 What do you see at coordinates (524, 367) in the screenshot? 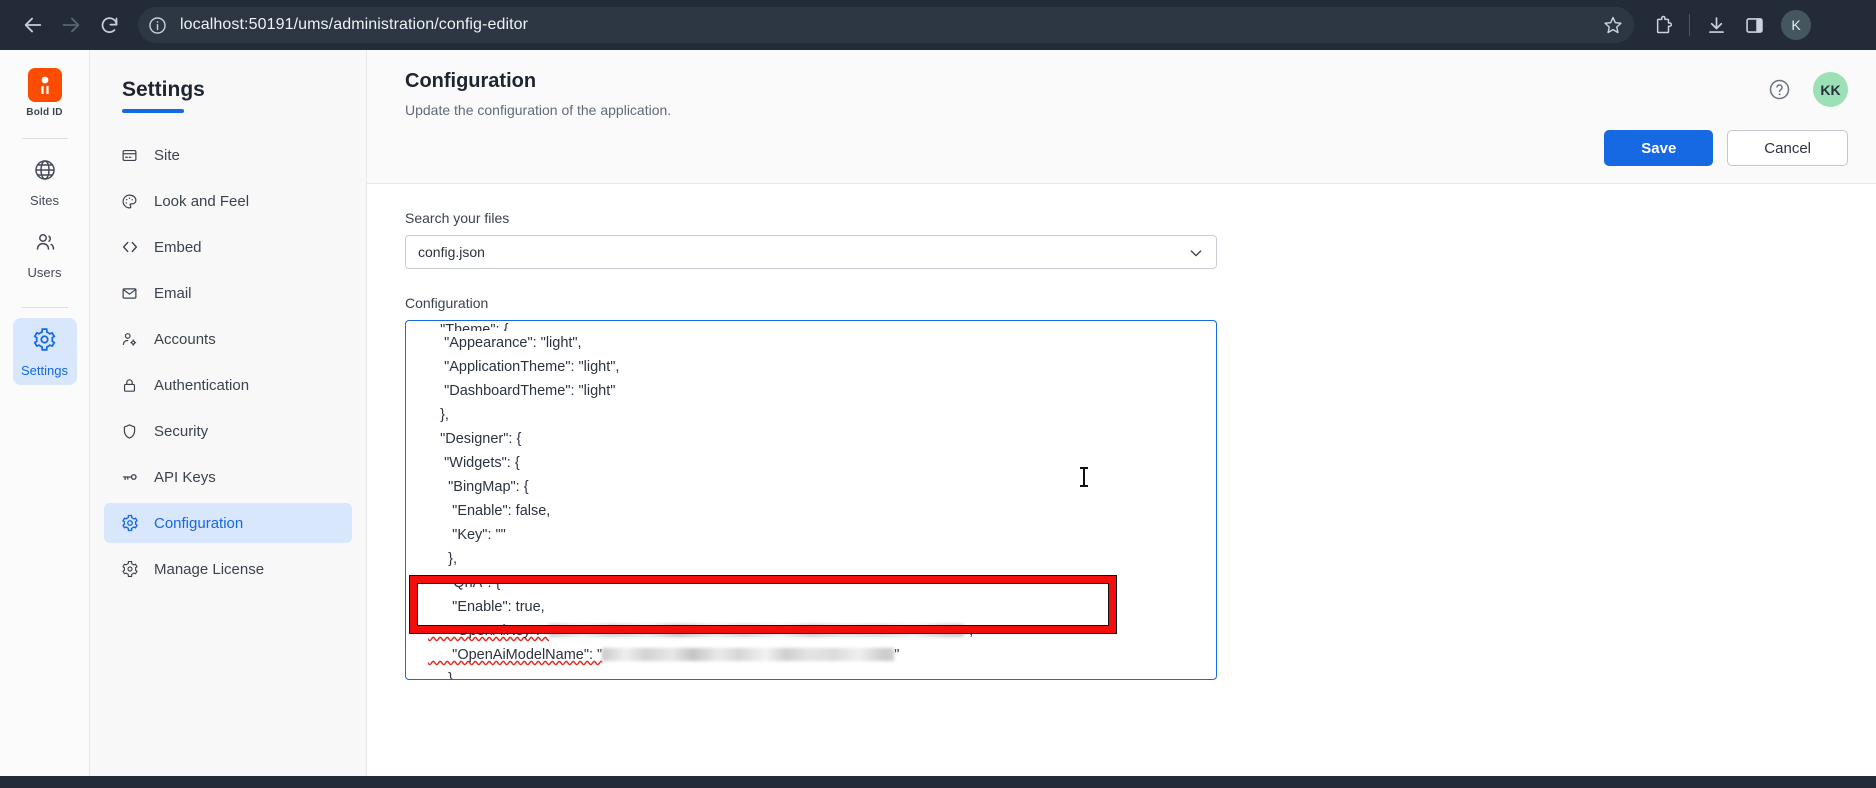
I see `code-line: "ApplicationTheme": "light",` at bounding box center [524, 367].